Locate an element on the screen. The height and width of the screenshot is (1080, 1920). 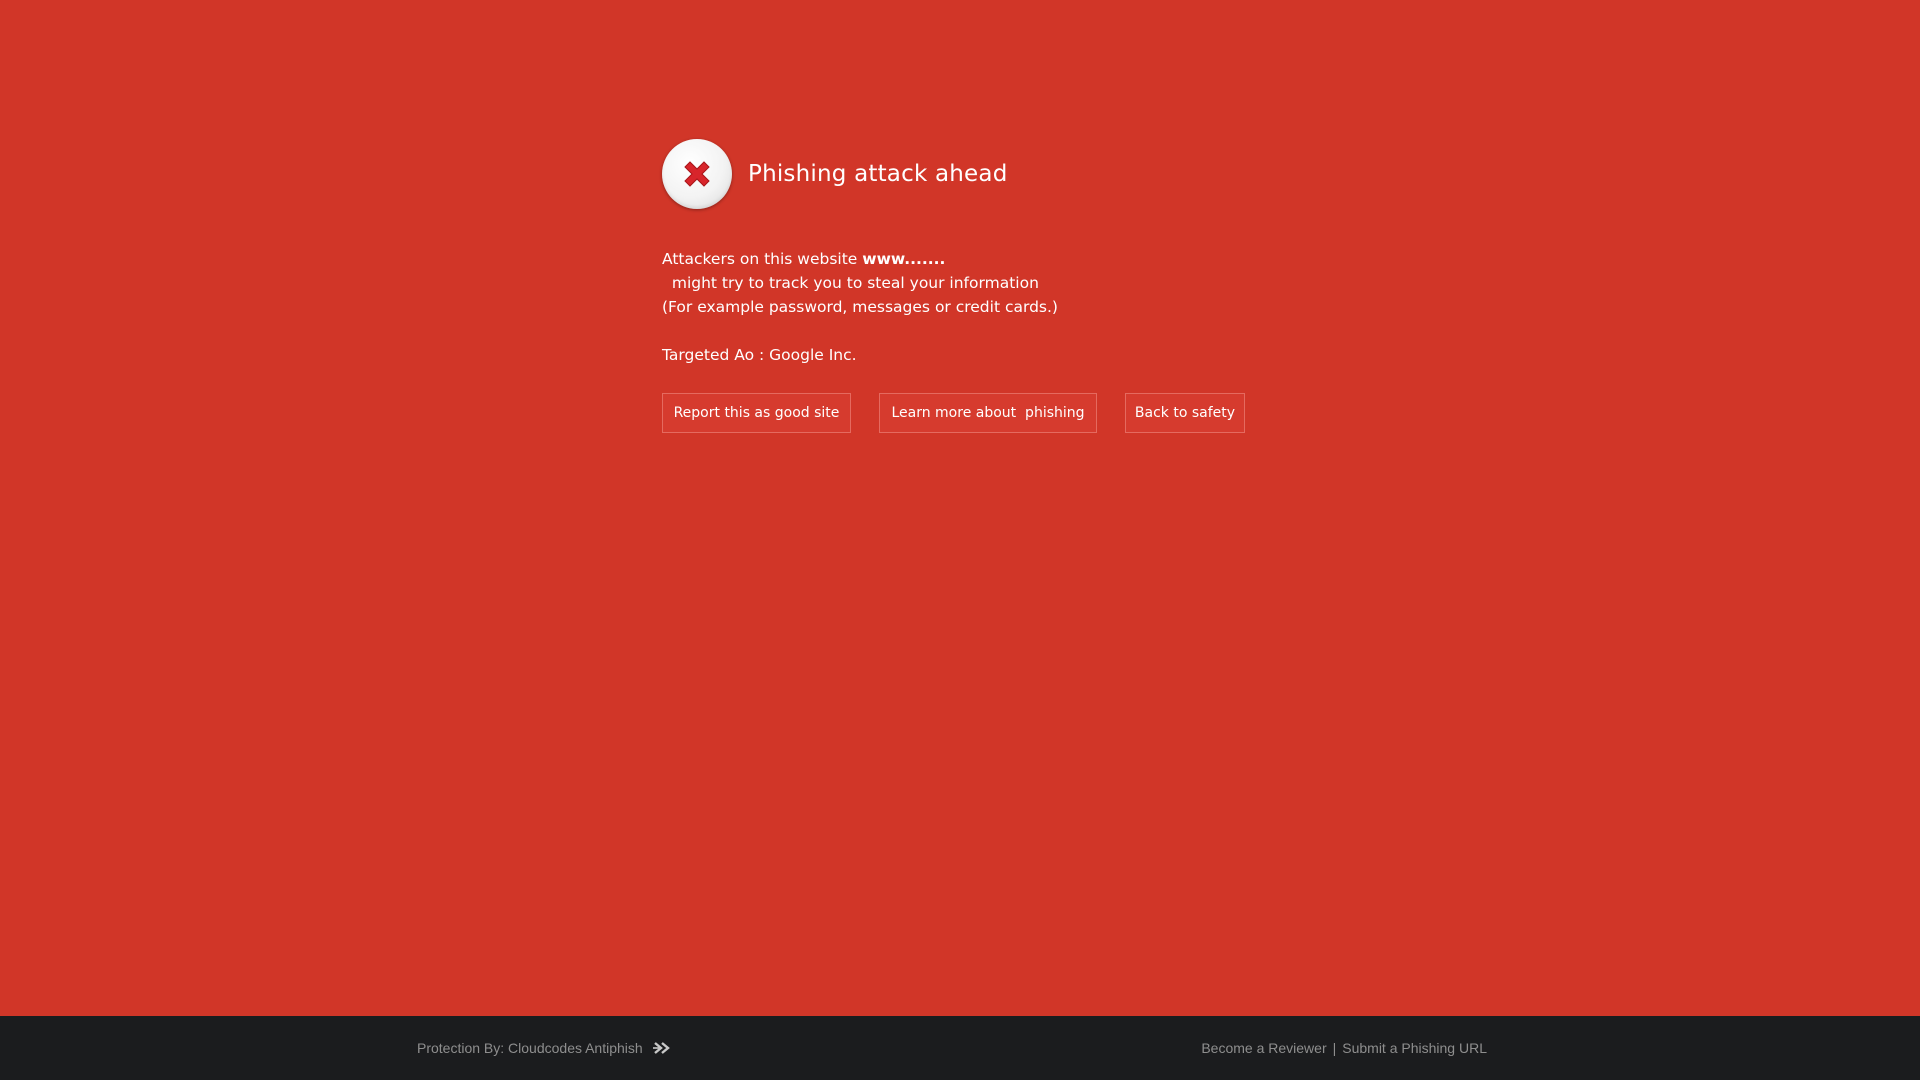
submit-phishing-url-link: Submit a Phishing URL is located at coordinates (1414, 1048).